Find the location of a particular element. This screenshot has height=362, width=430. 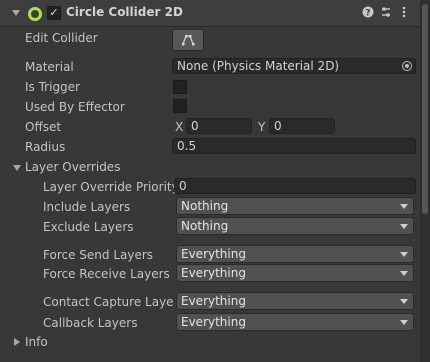

component-foldout-icon is located at coordinates (16, 13).